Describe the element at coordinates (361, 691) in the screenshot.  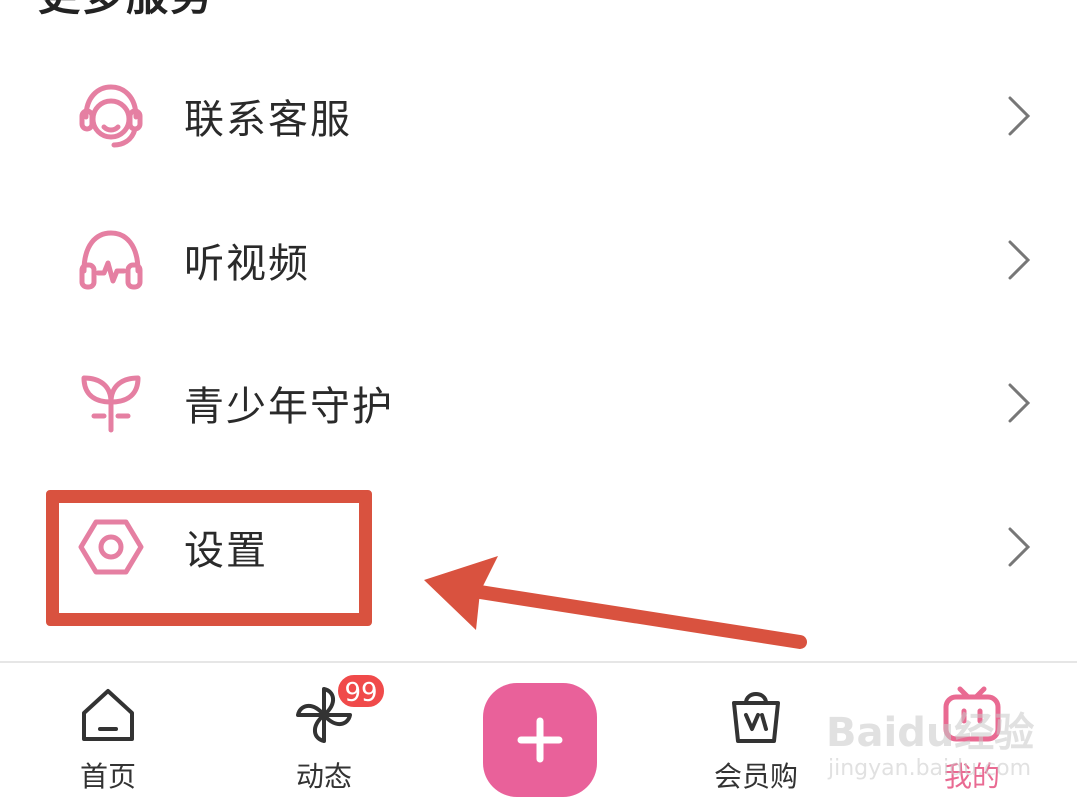
I see `notification-badge: 99` at that location.